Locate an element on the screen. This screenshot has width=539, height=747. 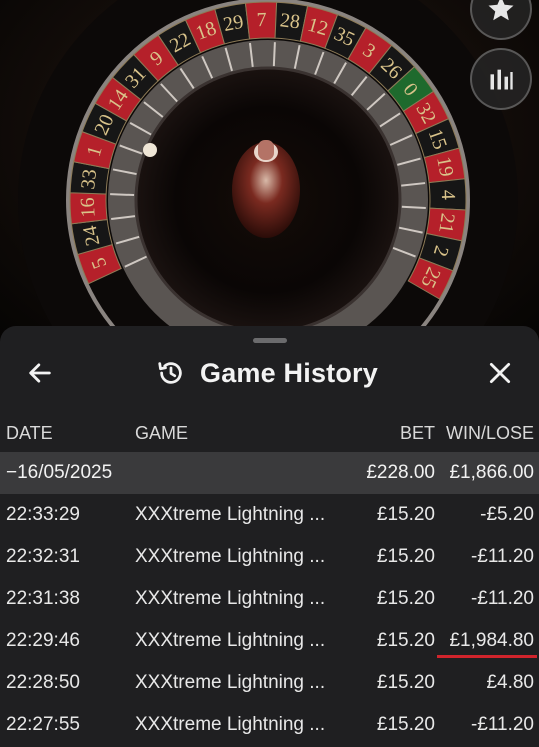
wheel-number: 7 is located at coordinates (261, 20).